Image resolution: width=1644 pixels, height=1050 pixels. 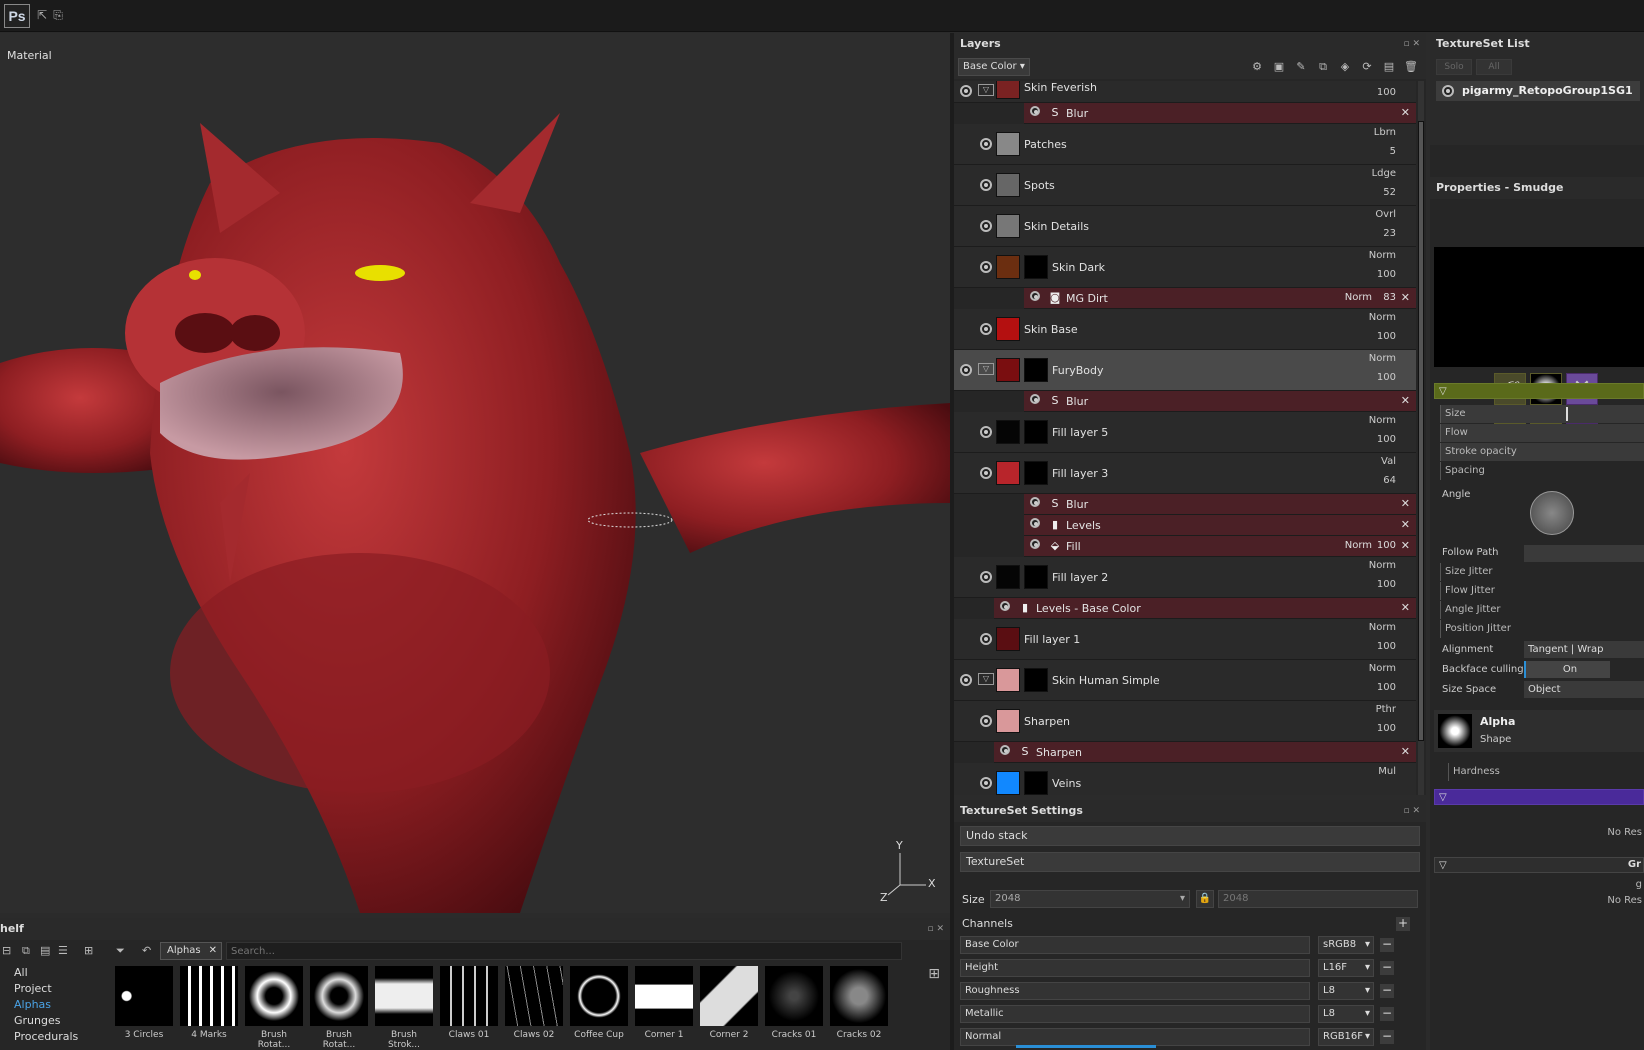 I want to click on list-icon: ☰, so click(x=63, y=950).